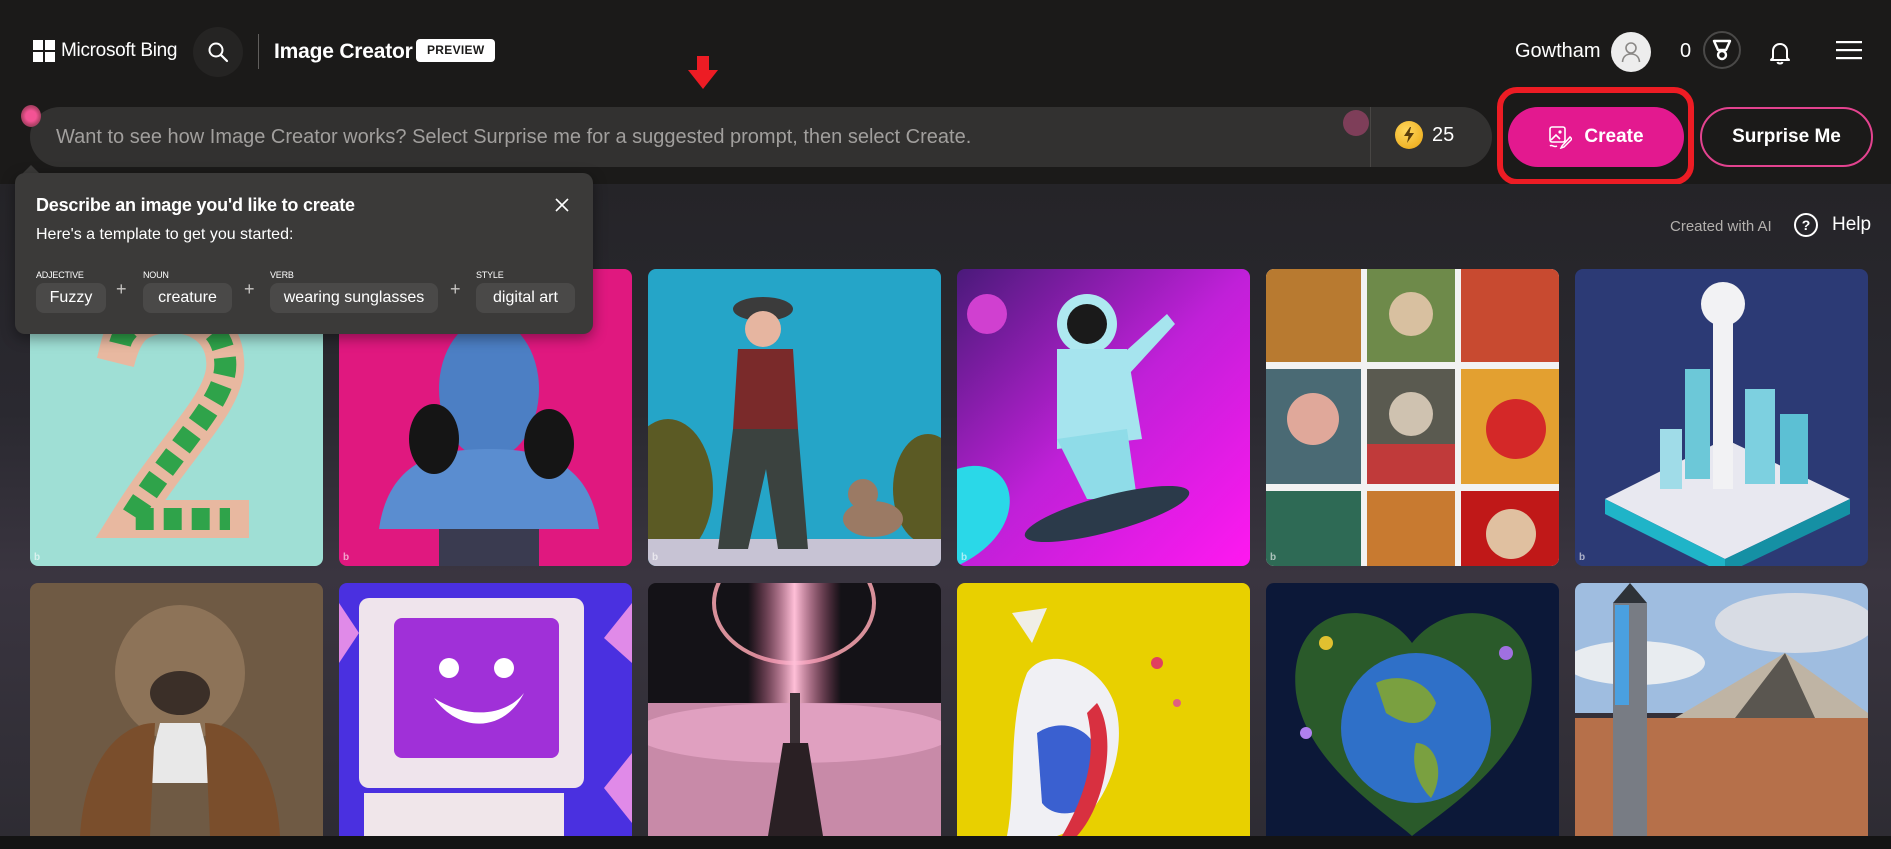  What do you see at coordinates (1424, 135) in the screenshot?
I see `boosts-counter: 25` at bounding box center [1424, 135].